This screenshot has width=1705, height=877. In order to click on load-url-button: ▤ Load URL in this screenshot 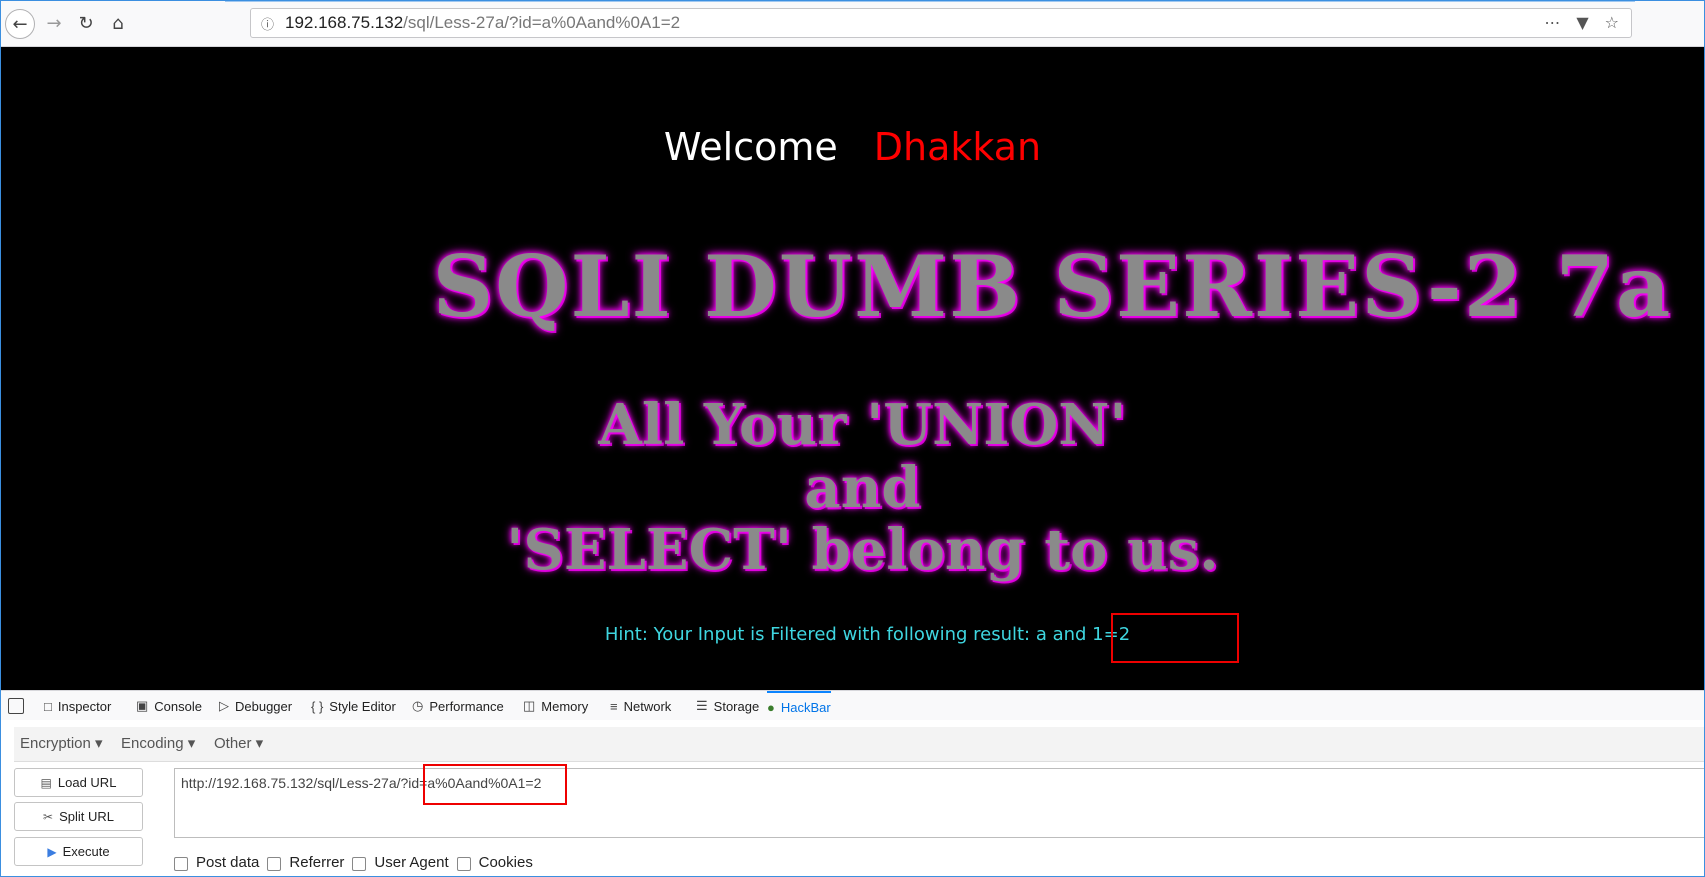, I will do `click(78, 782)`.